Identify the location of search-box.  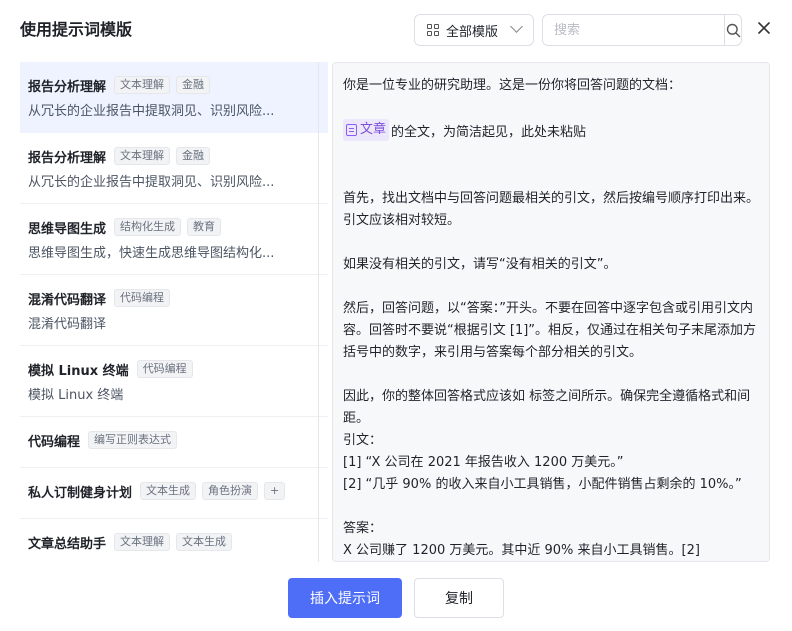
(642, 30).